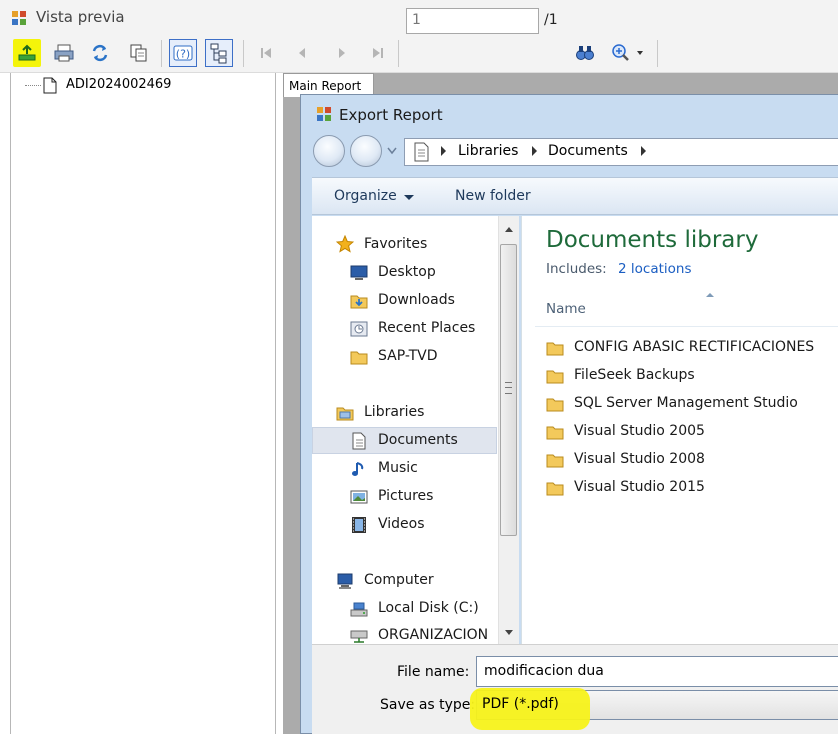 The height and width of the screenshot is (734, 838). What do you see at coordinates (433, 672) in the screenshot?
I see `file-name-label: File name:` at bounding box center [433, 672].